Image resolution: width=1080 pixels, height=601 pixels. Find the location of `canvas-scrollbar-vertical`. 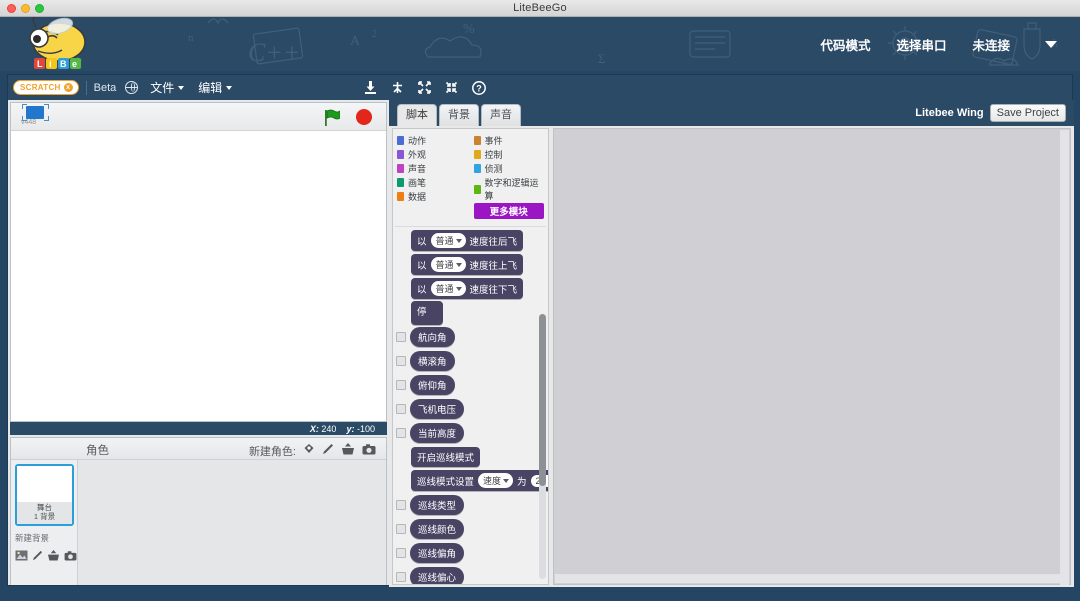

canvas-scrollbar-vertical is located at coordinates (1064, 357).